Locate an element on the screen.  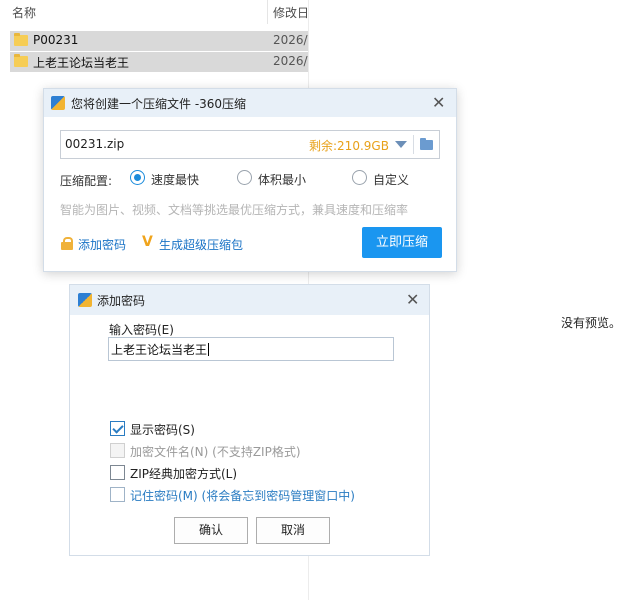
column-separator is located at coordinates (267, 12).